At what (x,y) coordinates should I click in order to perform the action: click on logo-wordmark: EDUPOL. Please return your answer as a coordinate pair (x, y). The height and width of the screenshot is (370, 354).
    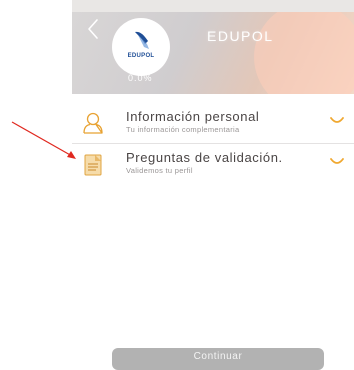
    Looking at the image, I should click on (141, 56).